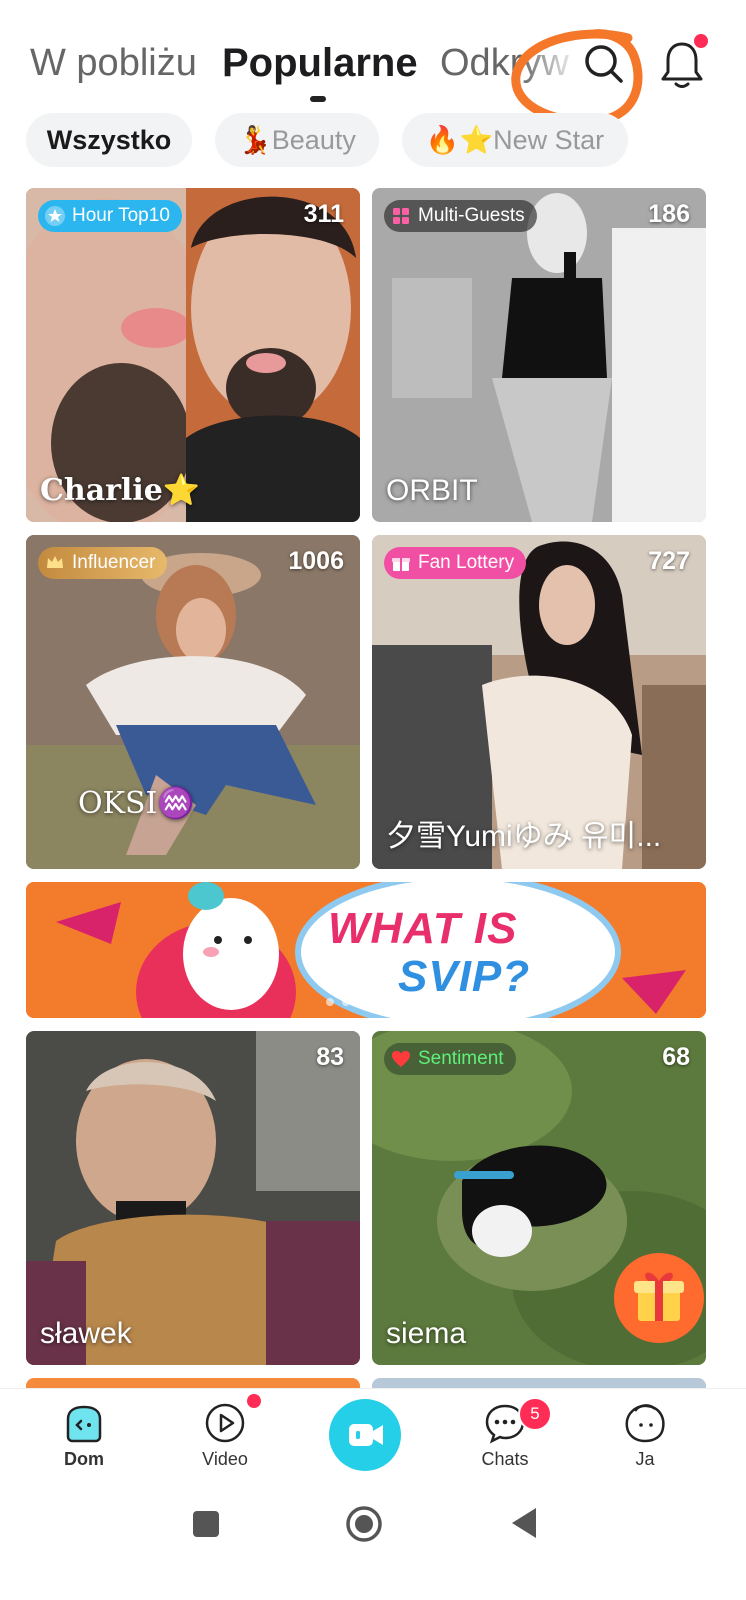  I want to click on nav-label: Dom, so click(84, 1459).